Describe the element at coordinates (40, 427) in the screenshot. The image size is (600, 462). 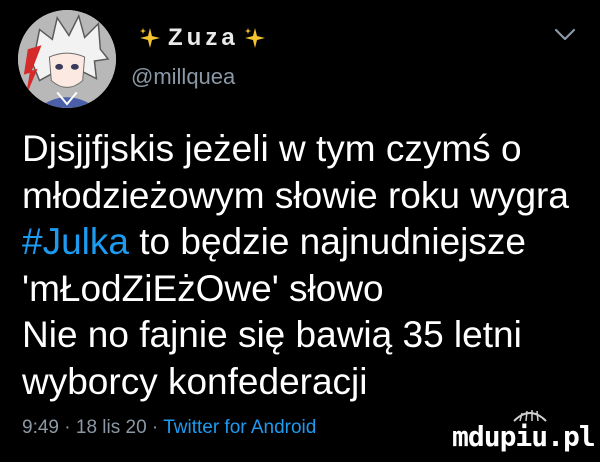
I see `tweet-time: 9:49` at that location.